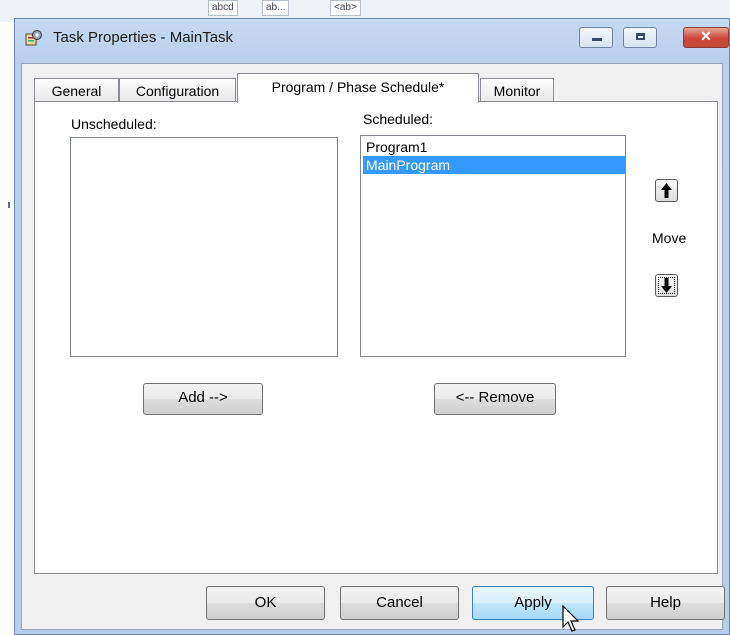 This screenshot has width=730, height=635. Describe the element at coordinates (34, 38) in the screenshot. I see `task-properties-icon` at that location.